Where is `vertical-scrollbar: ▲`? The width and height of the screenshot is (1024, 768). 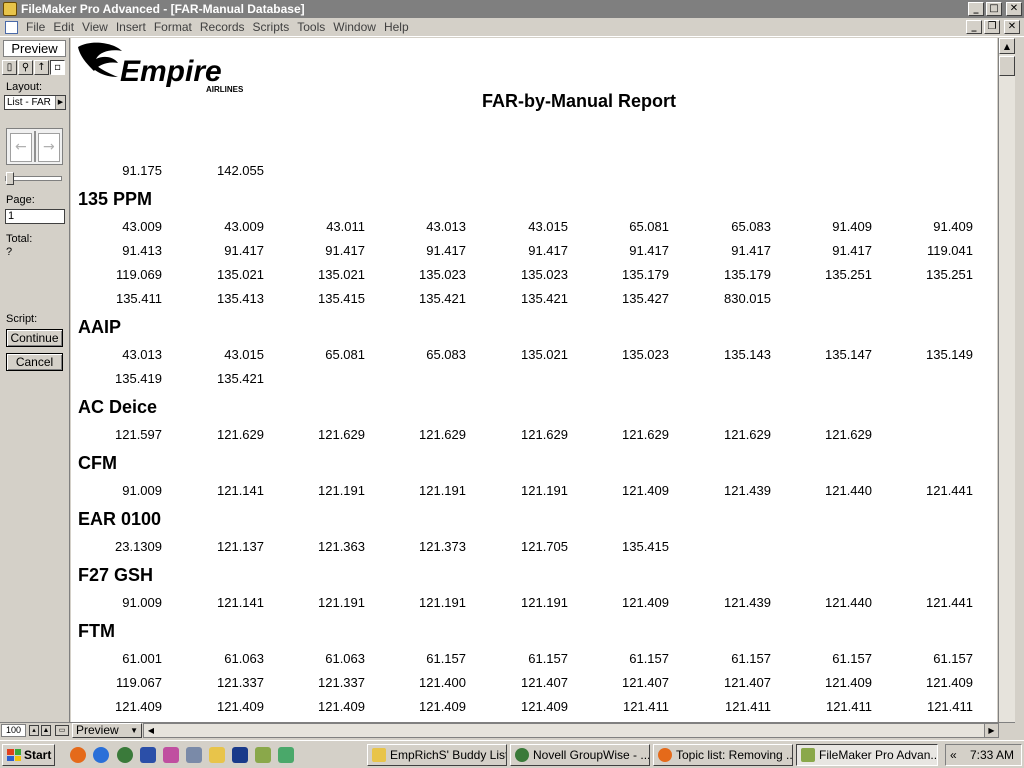
vertical-scrollbar: ▲ is located at coordinates (1006, 380).